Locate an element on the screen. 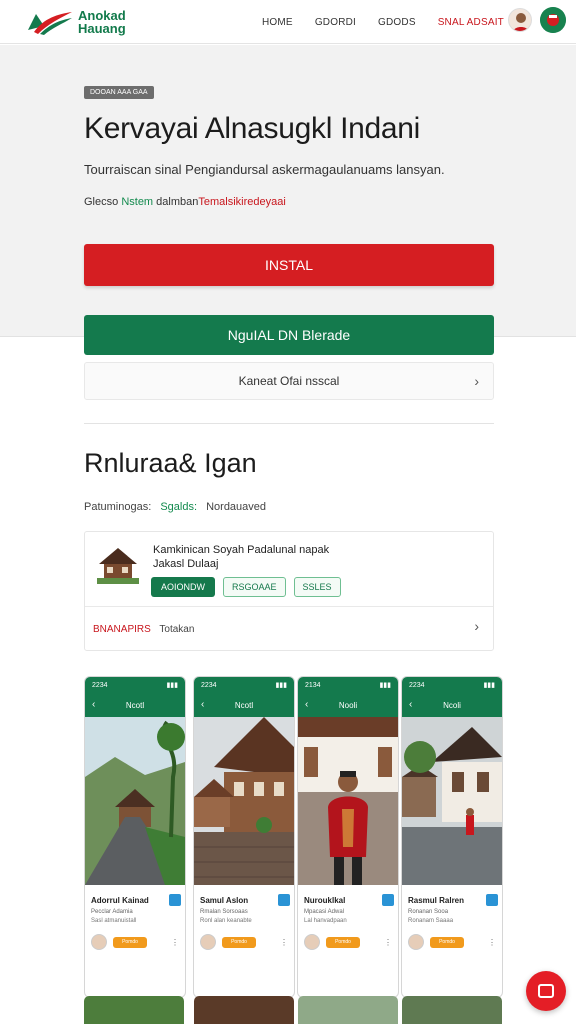 The height and width of the screenshot is (1024, 576). phone-location: Pecclar Adamia is located at coordinates (112, 912).